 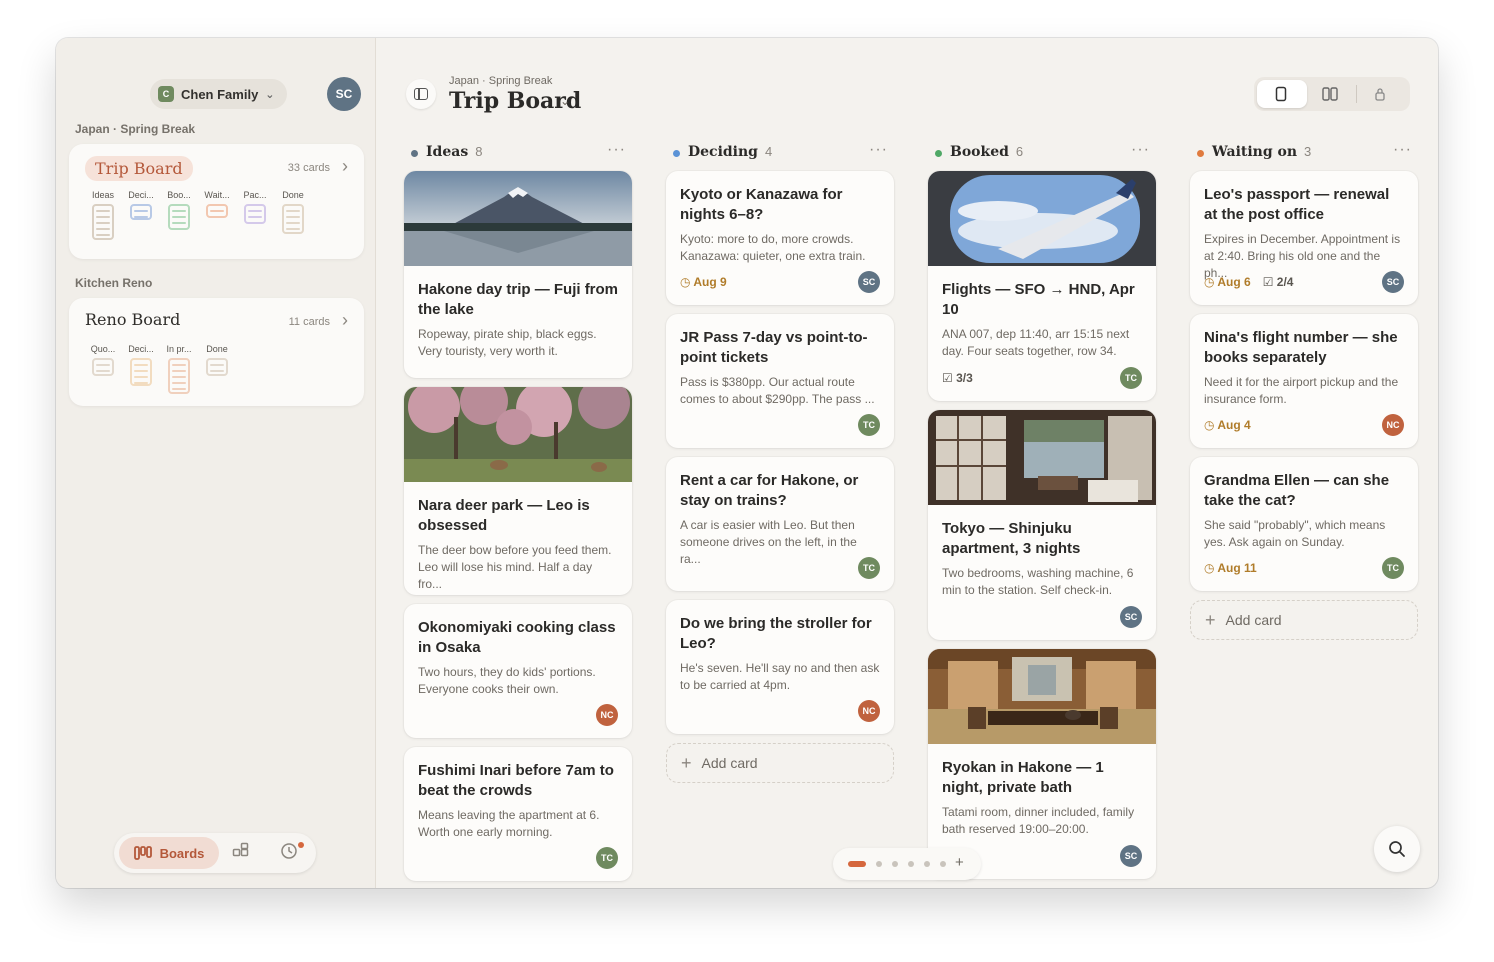 What do you see at coordinates (949, 378) in the screenshot?
I see `checkbox-icon: ☑` at bounding box center [949, 378].